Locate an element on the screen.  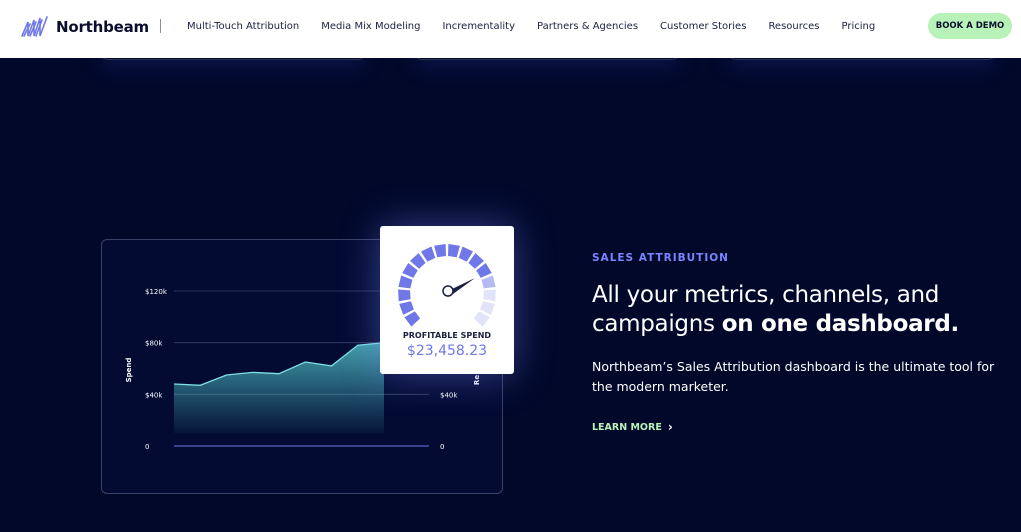
gauge-needle is located at coordinates (463, 286).